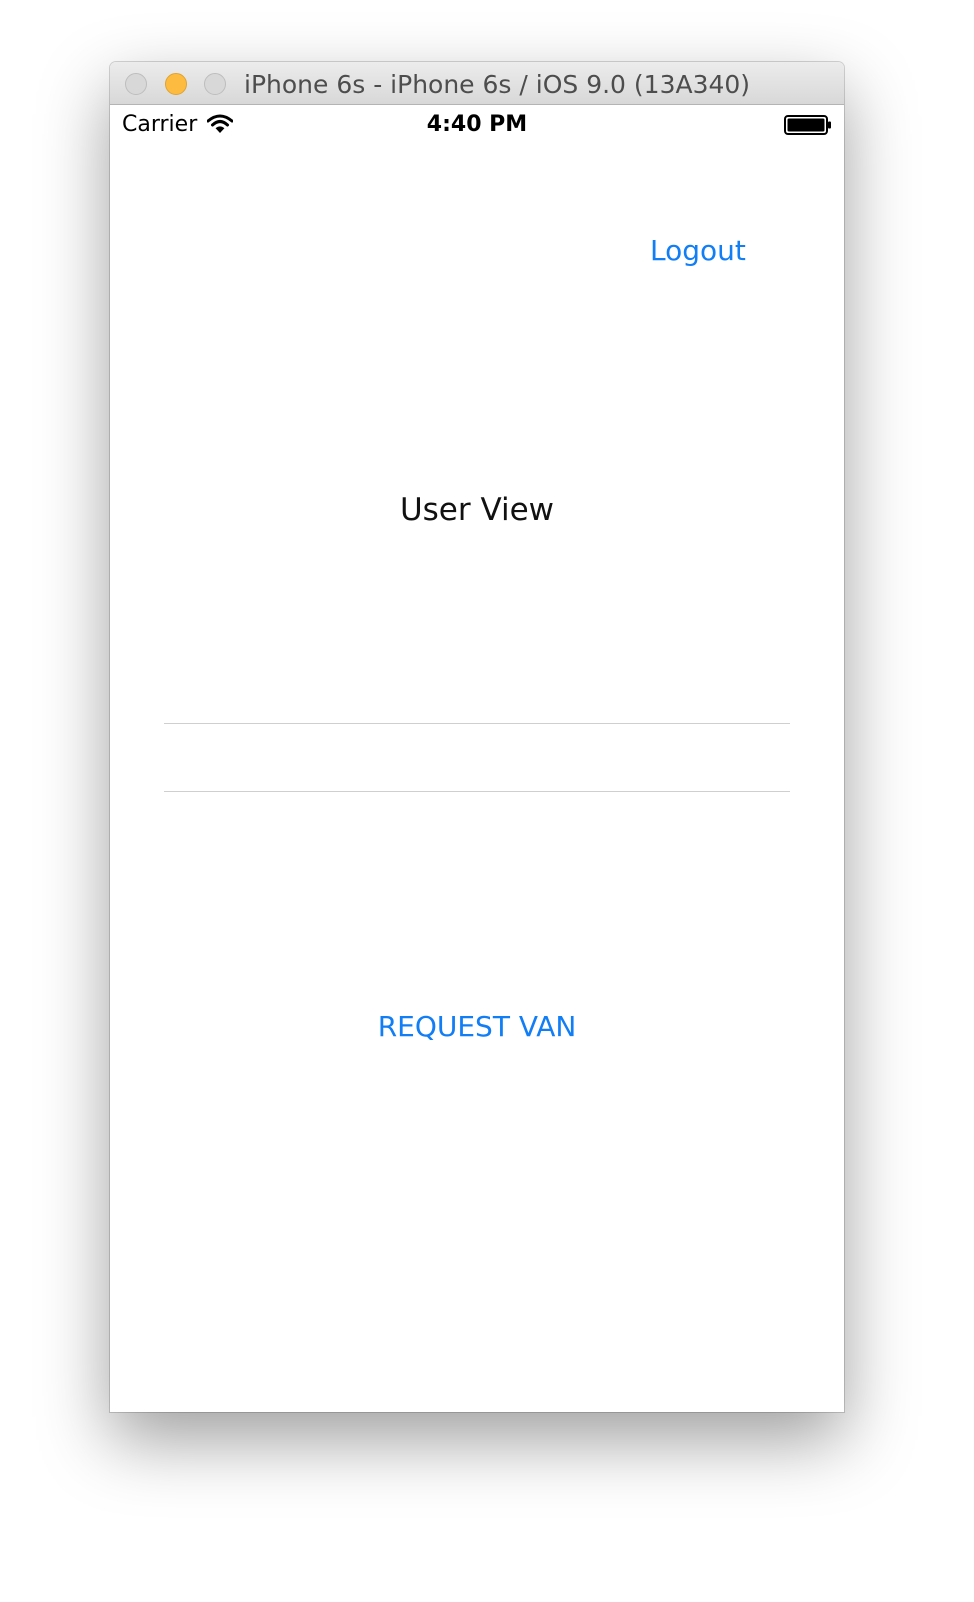 The height and width of the screenshot is (1602, 974). Describe the element at coordinates (497, 84) in the screenshot. I see `window-title: iPhone 6s - iPhone 6s / iOS 9.0 (13A340)` at that location.